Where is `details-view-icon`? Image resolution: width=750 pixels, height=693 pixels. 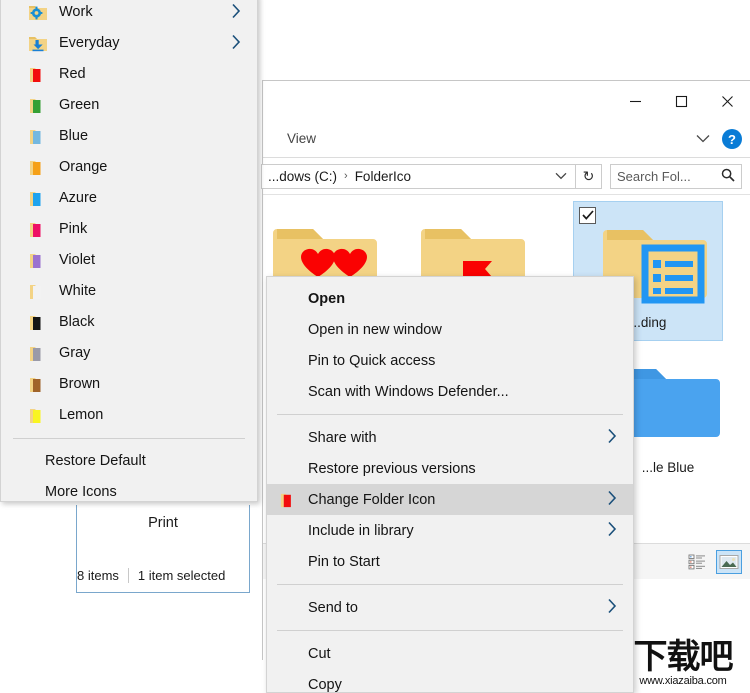
details-view-icon is located at coordinates (696, 561).